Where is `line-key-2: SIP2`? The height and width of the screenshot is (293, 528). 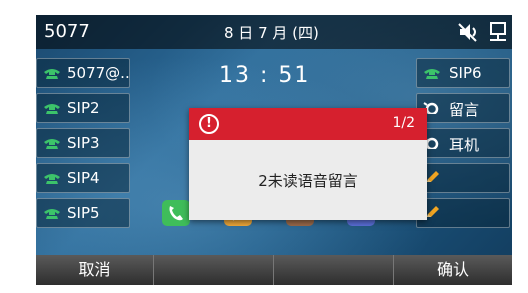
line-key-2: SIP2 is located at coordinates (83, 108).